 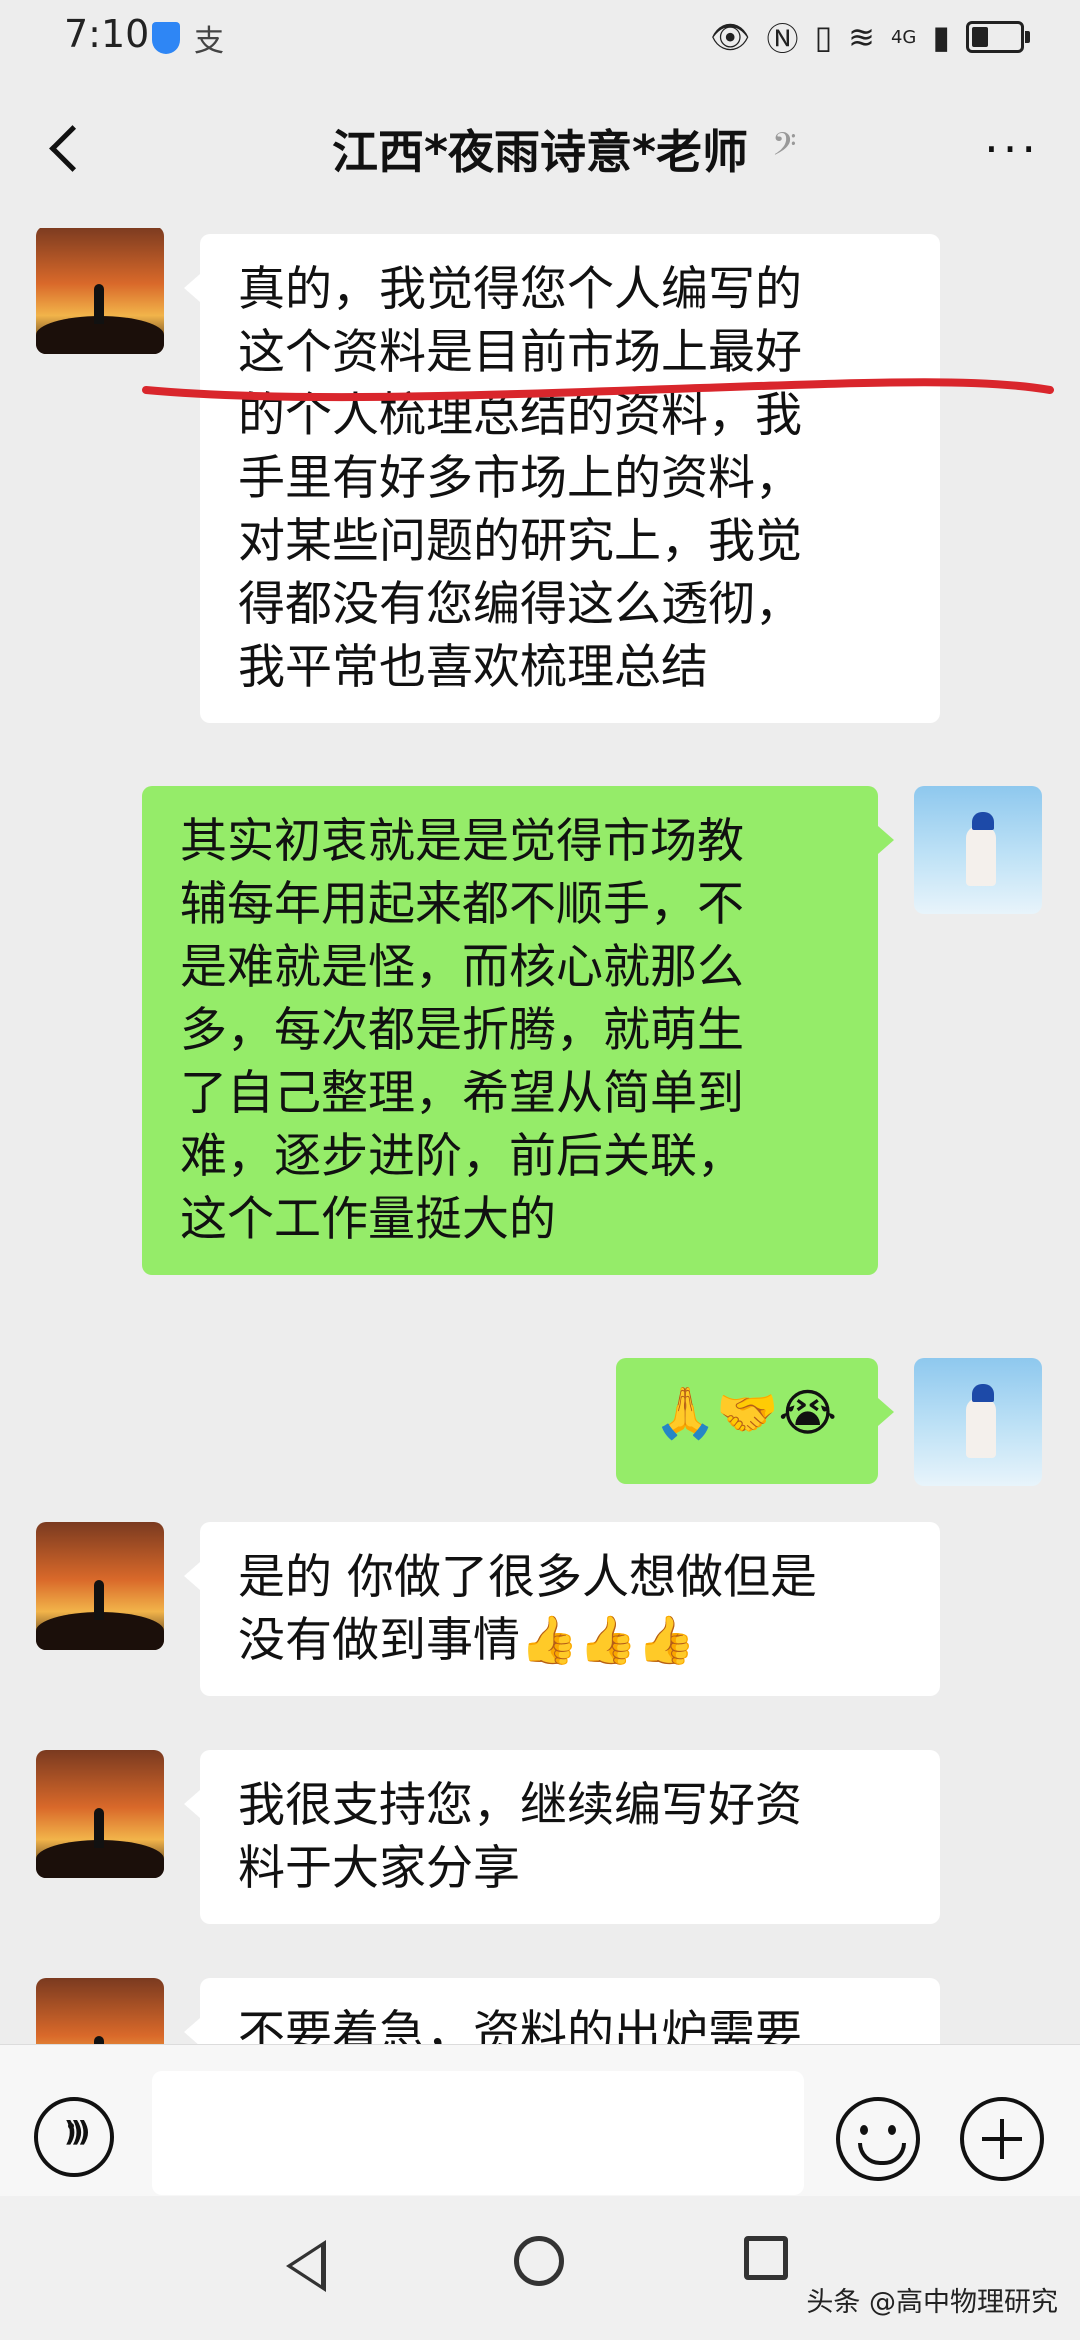 What do you see at coordinates (209, 41) in the screenshot?
I see `alipay-icon: 支` at bounding box center [209, 41].